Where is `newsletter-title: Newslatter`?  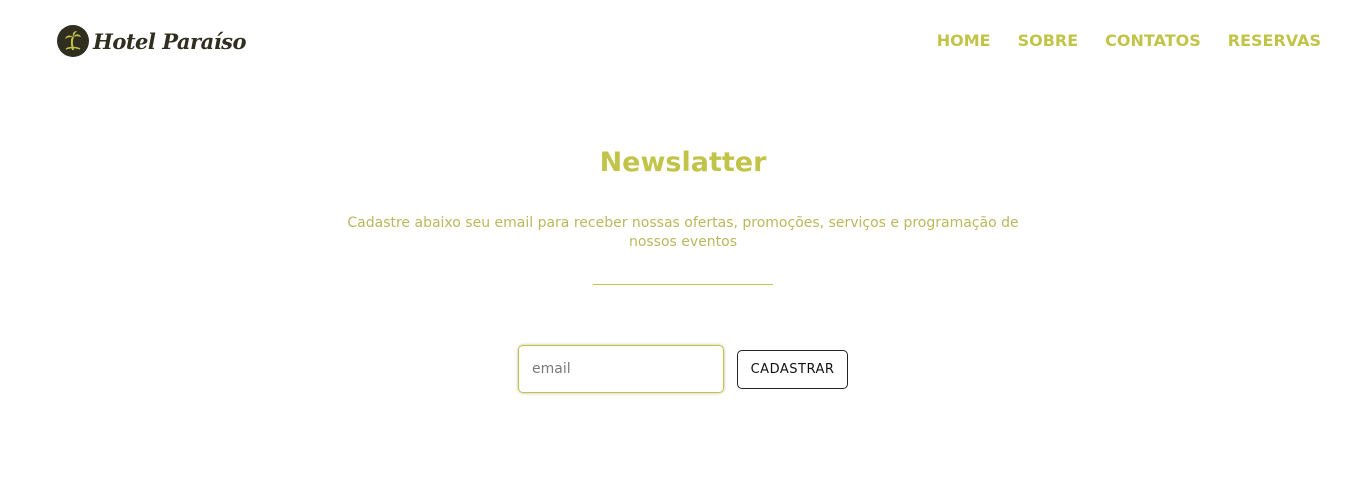
newsletter-title: Newslatter is located at coordinates (683, 162).